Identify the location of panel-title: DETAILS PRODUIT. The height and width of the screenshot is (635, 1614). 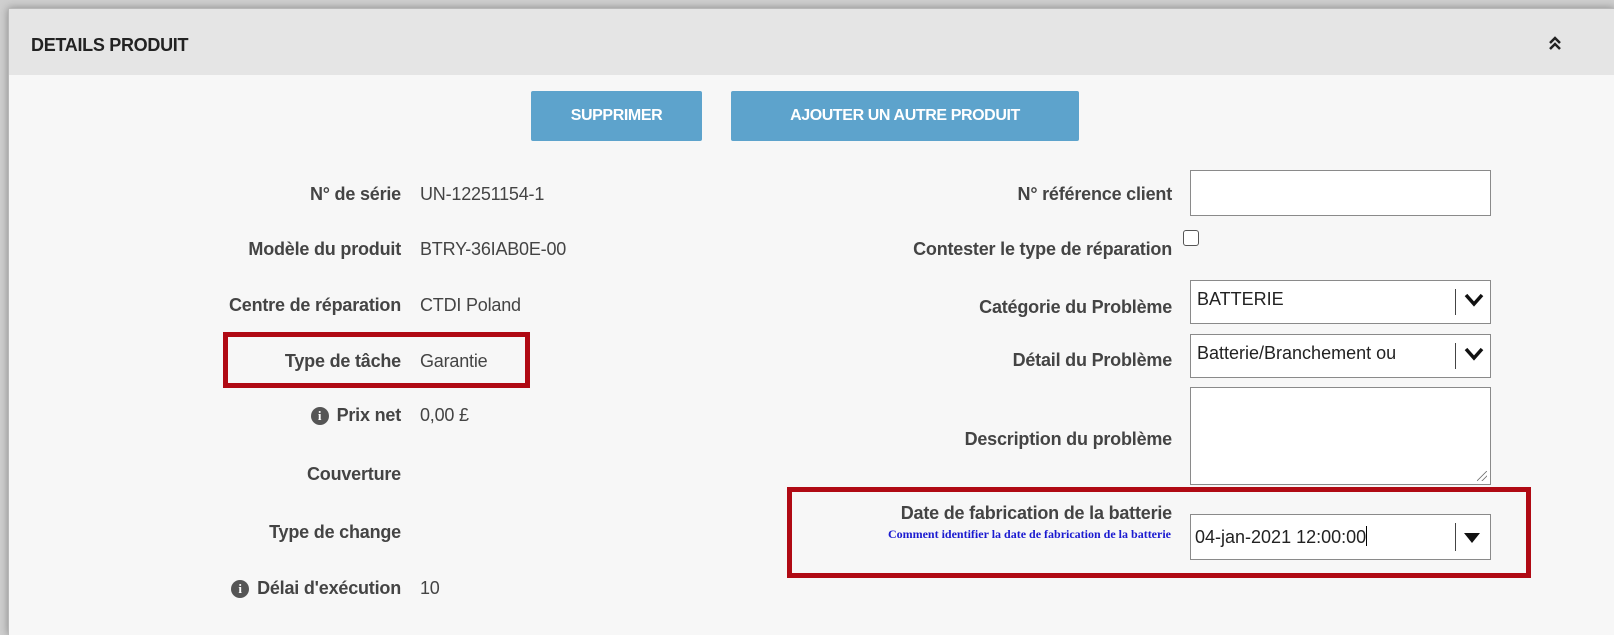
(110, 45).